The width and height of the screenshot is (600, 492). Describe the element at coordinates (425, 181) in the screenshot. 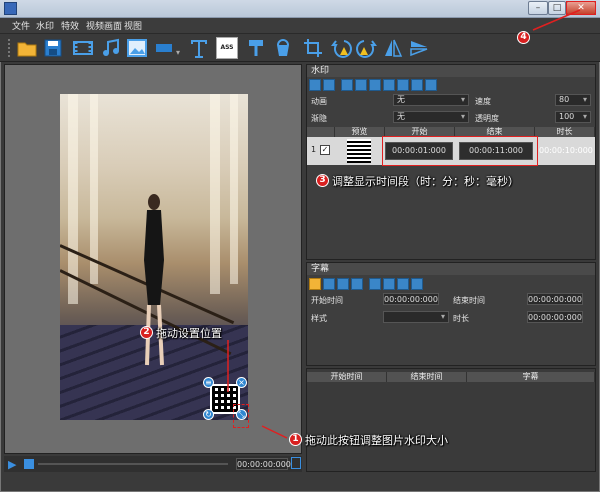

I see `annotation-3-text: 调整显示时间段（时：分：秒：毫秒）` at that location.